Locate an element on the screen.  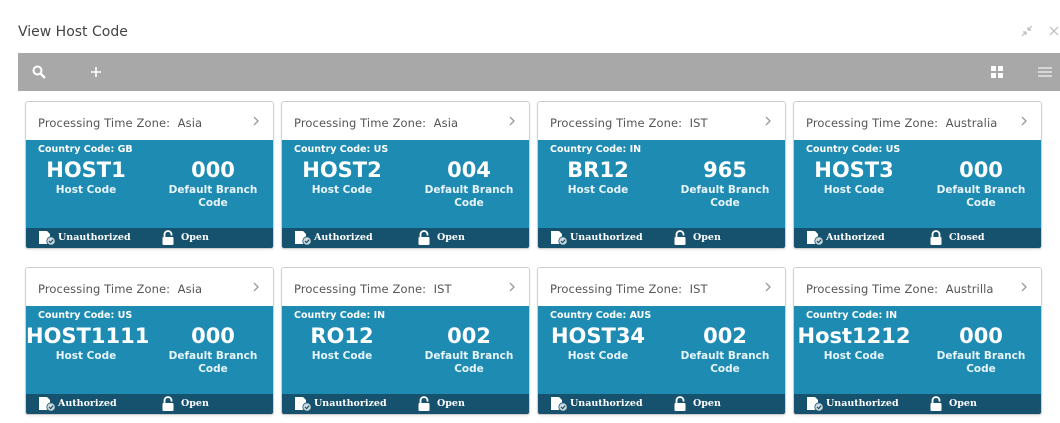
title-bar: View Host Code is located at coordinates (530, 26).